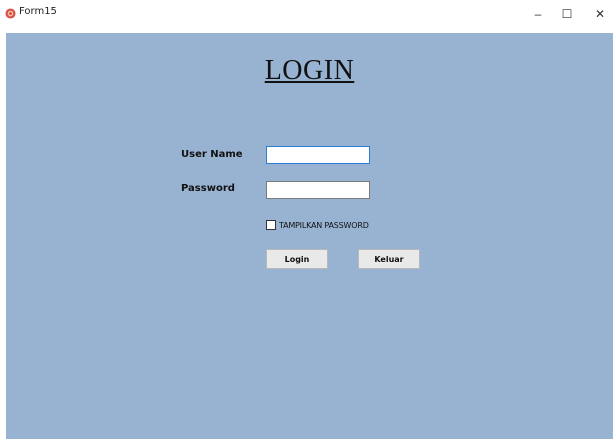 The height and width of the screenshot is (439, 613). What do you see at coordinates (10, 13) in the screenshot?
I see `app-icon` at bounding box center [10, 13].